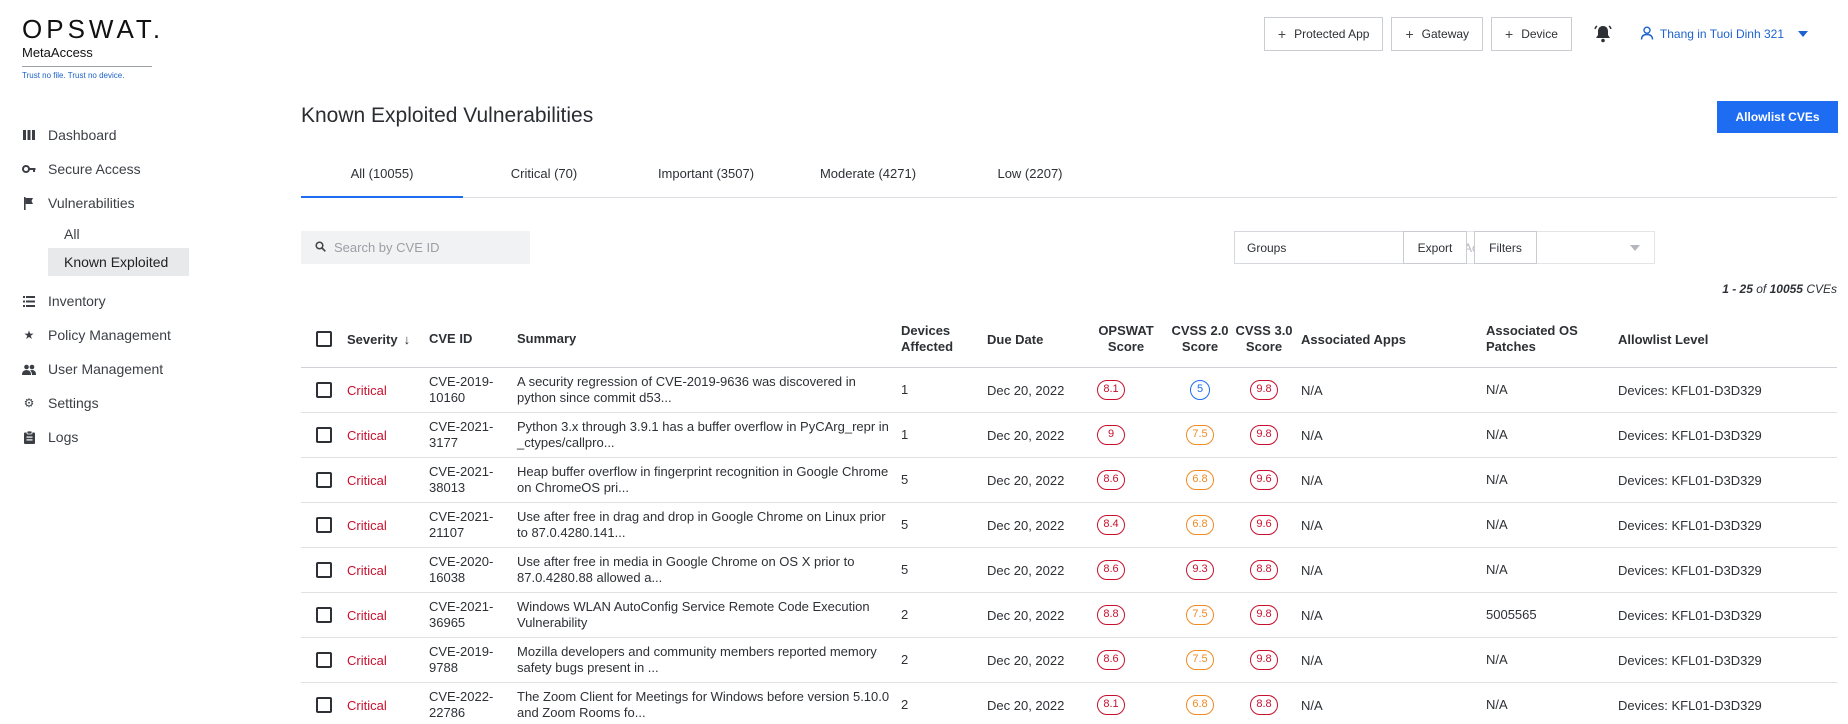 This screenshot has width=1848, height=724. Describe the element at coordinates (115, 234) in the screenshot. I see `sidebar-subitem-all: All` at that location.